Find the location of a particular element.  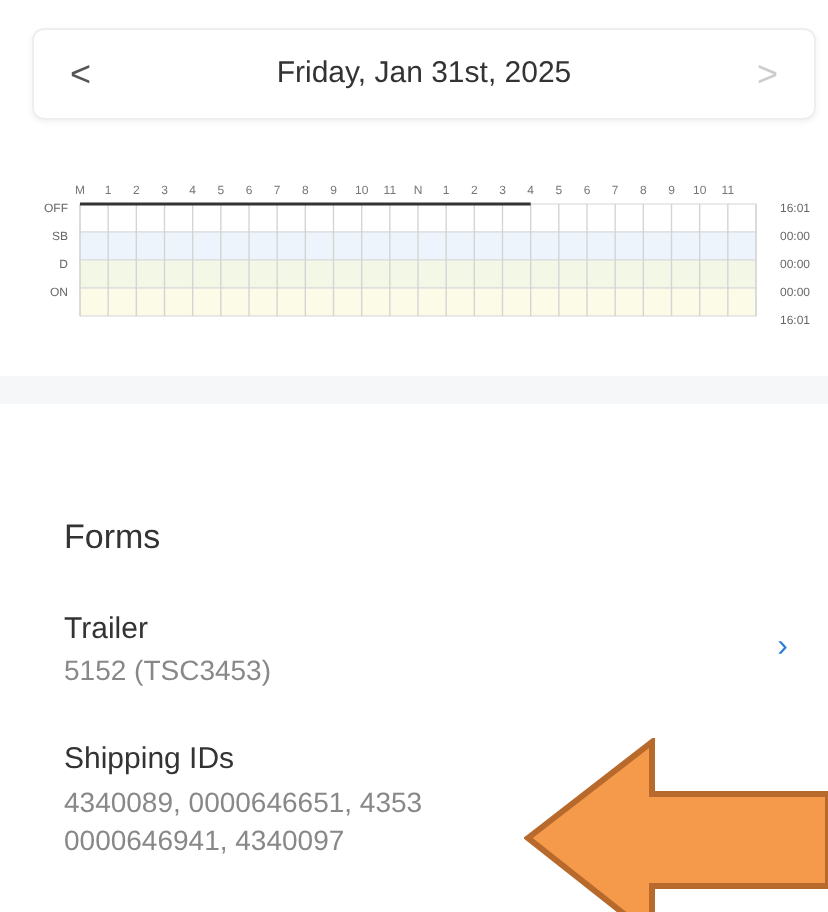

field-value: 0000646941, 4340097 is located at coordinates (205, 840).